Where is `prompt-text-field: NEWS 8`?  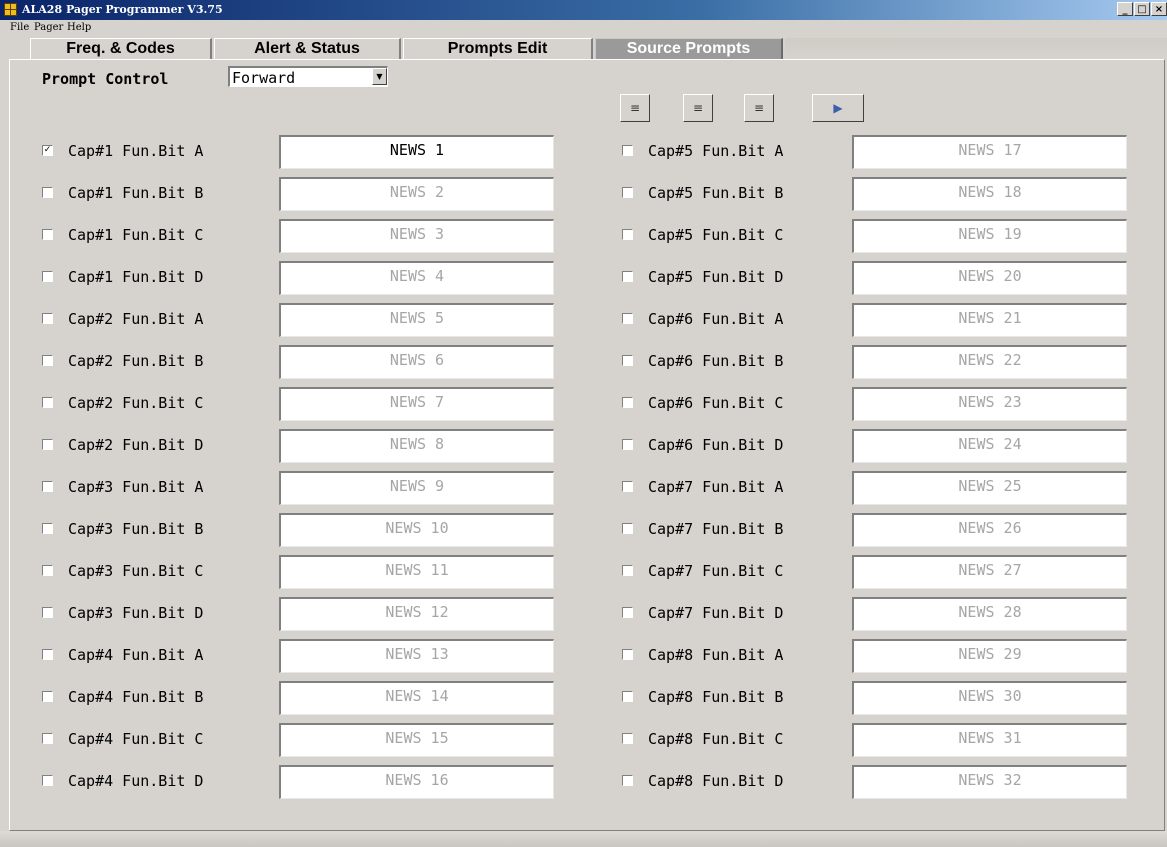 prompt-text-field: NEWS 8 is located at coordinates (416, 446).